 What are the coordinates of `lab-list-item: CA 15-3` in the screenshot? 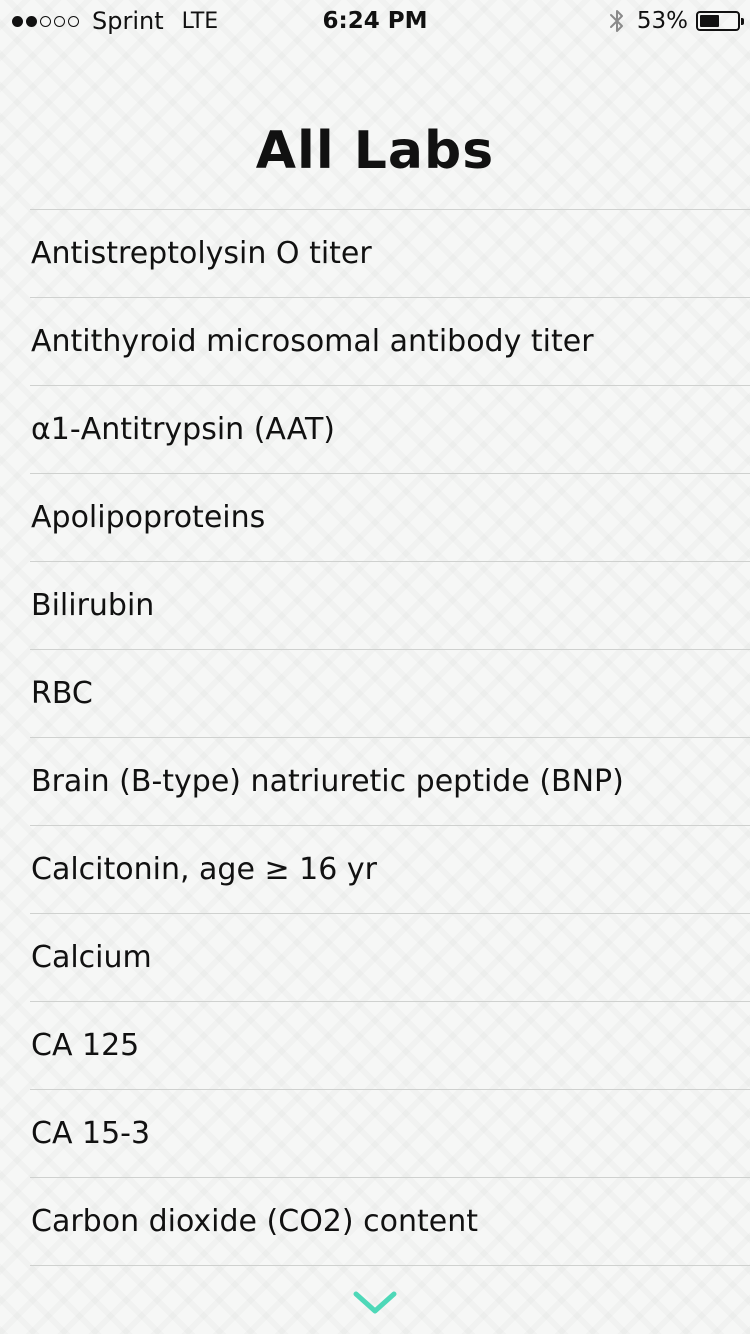 It's located at (390, 1134).